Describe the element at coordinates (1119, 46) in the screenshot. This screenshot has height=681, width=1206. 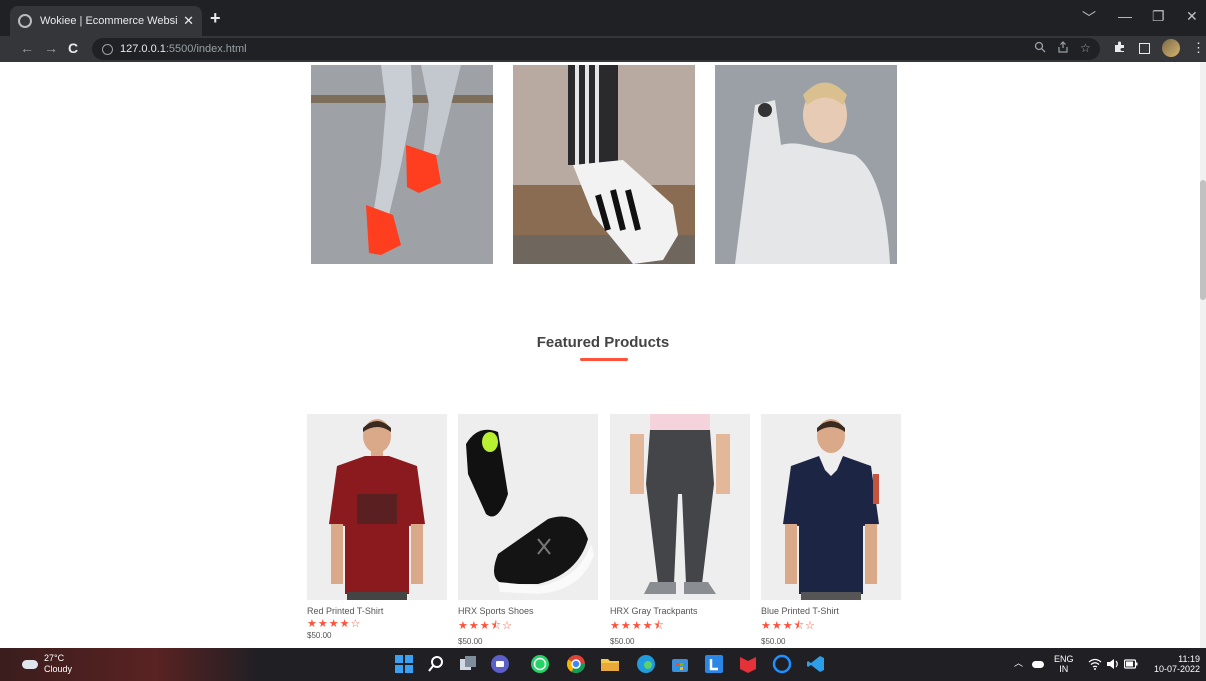
I see `extensions-icon` at that location.